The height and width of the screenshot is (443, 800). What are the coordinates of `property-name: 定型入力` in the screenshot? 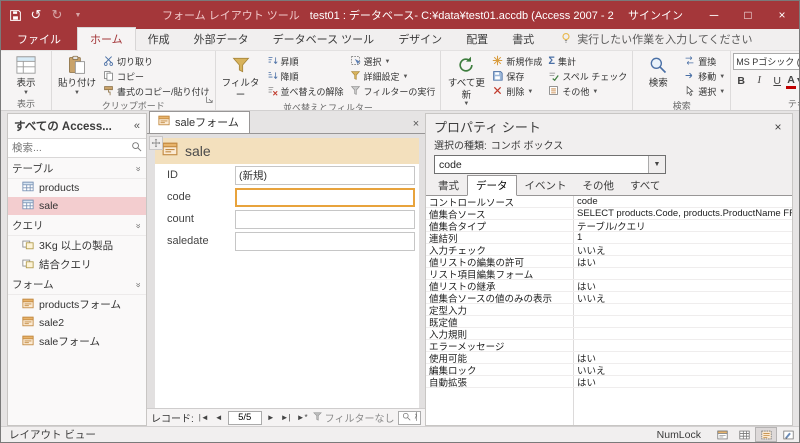 It's located at (500, 309).